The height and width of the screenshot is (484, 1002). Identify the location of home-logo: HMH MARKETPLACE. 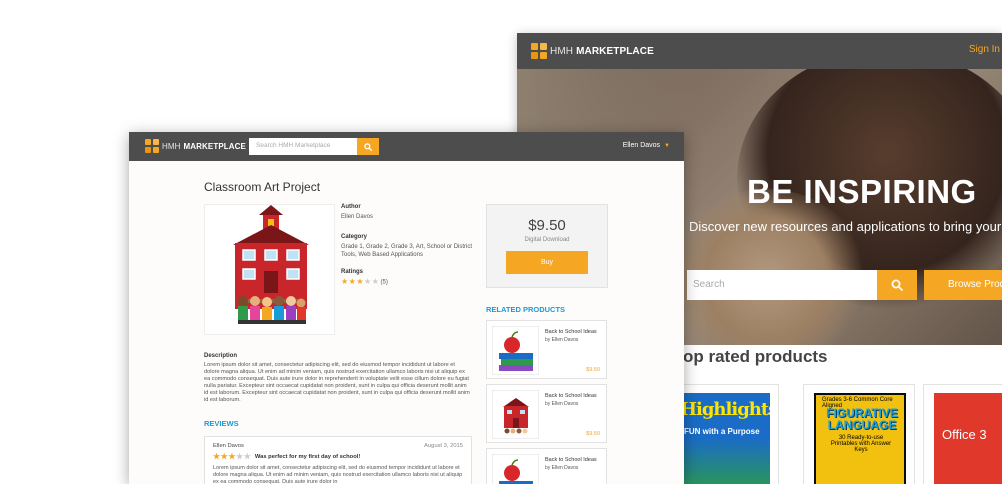
(592, 51).